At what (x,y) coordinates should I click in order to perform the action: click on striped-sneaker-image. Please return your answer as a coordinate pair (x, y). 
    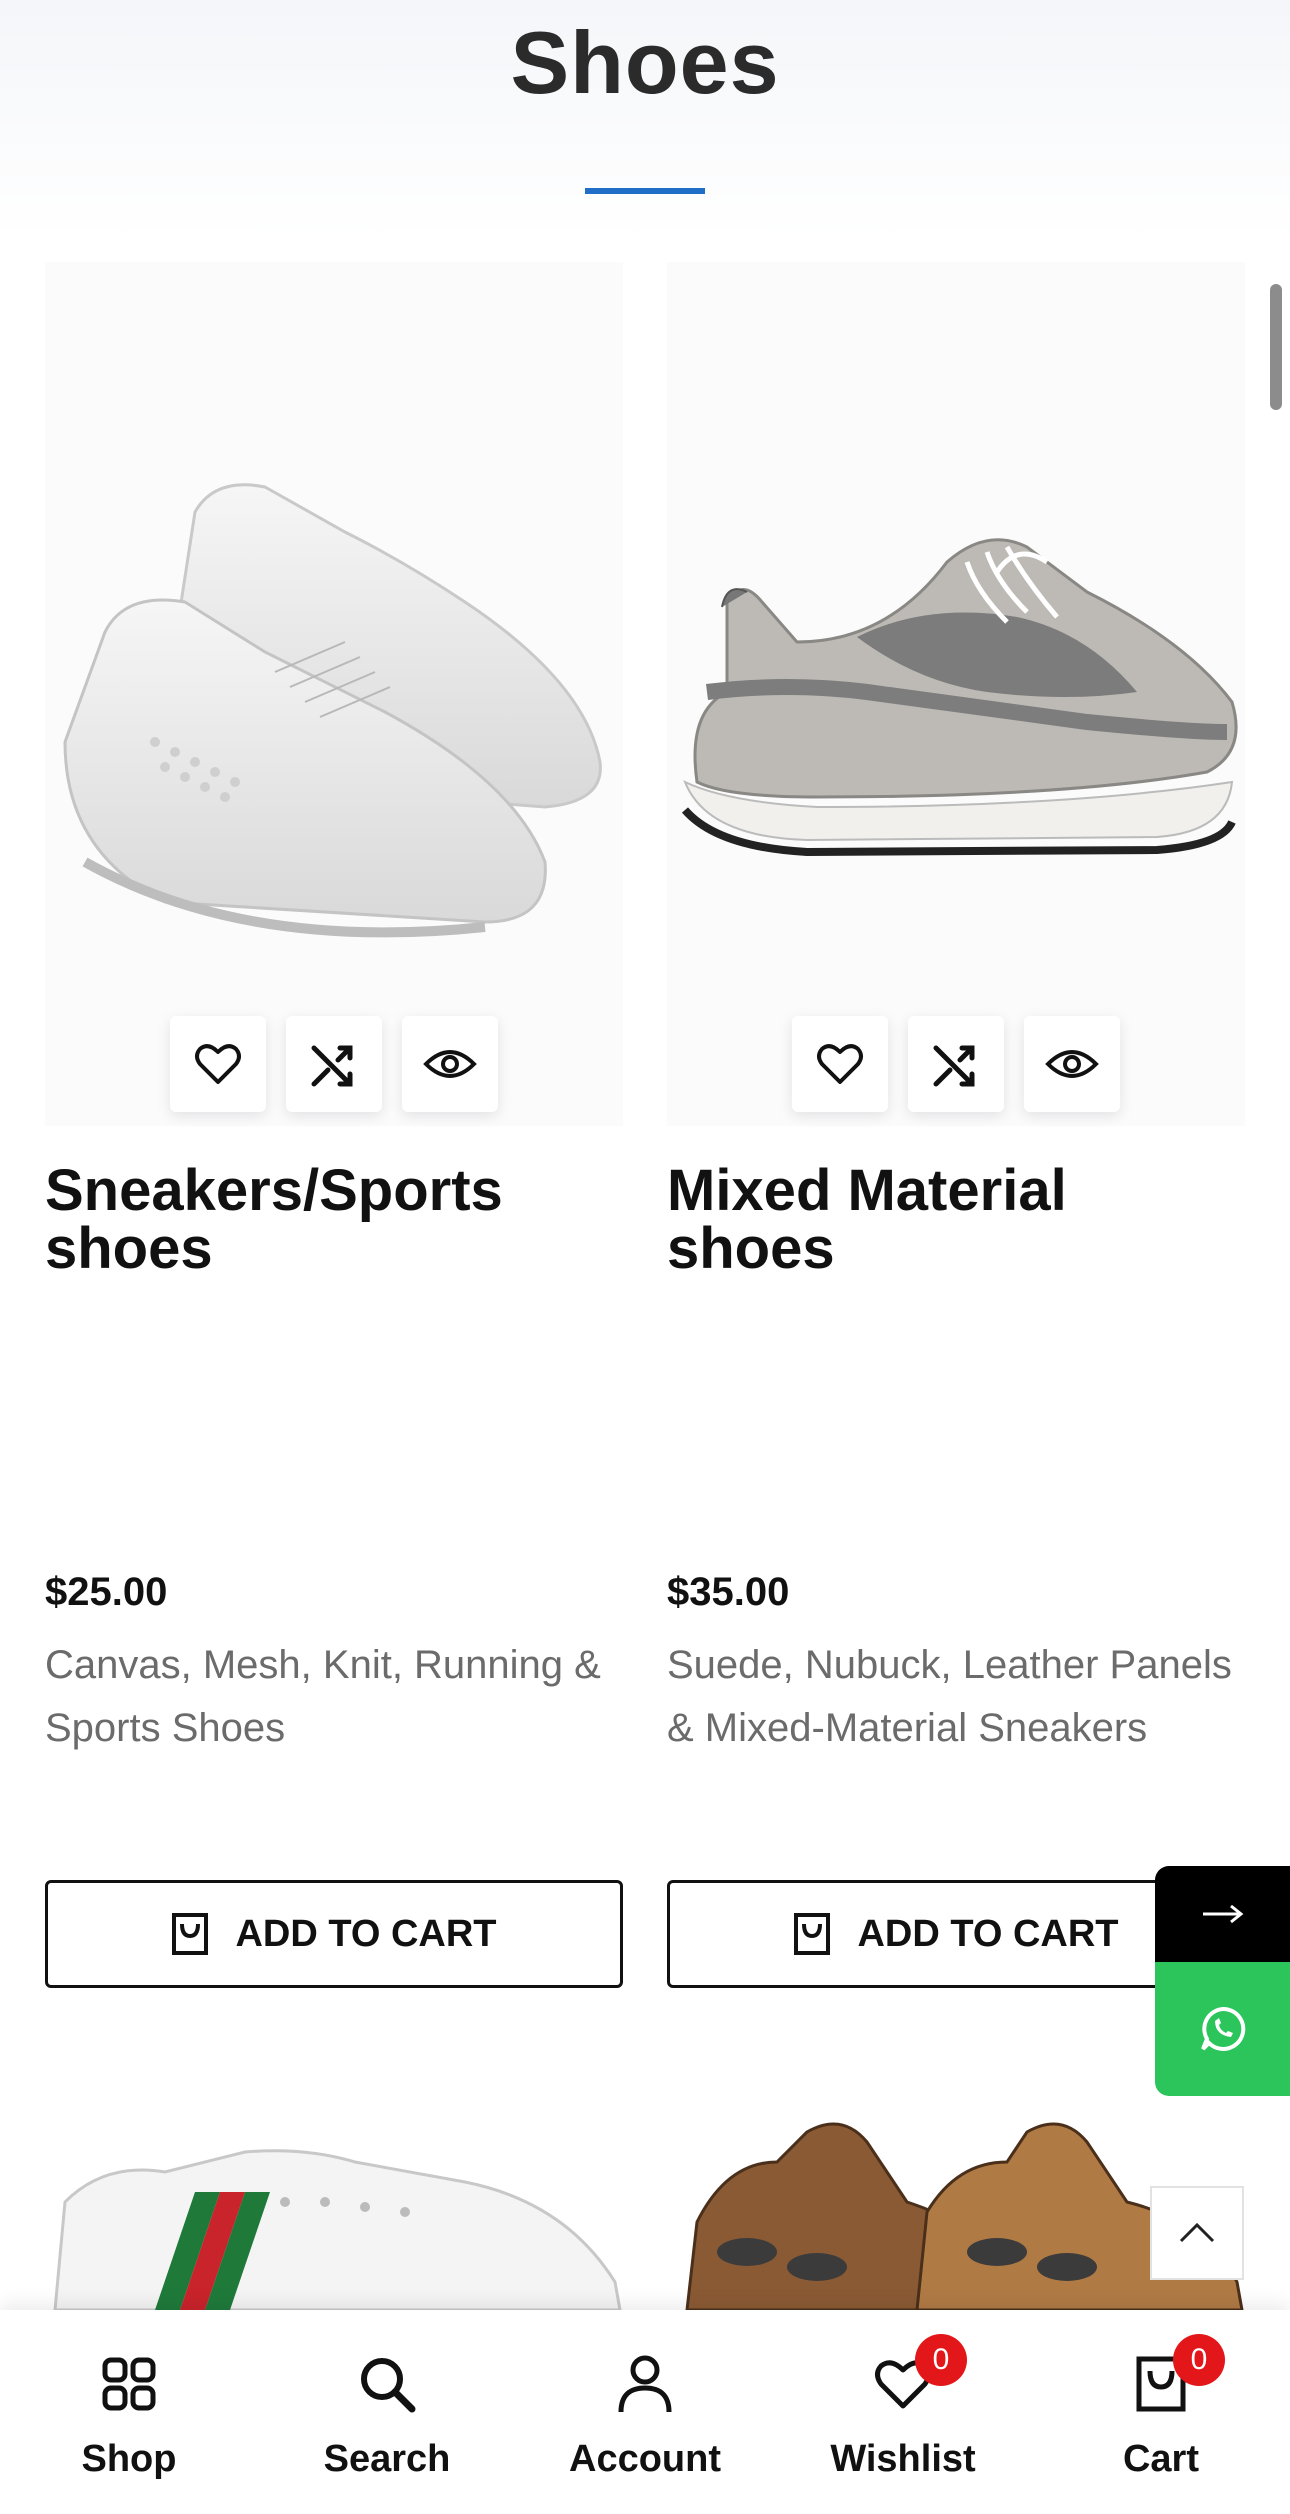
    Looking at the image, I should click on (337, 2229).